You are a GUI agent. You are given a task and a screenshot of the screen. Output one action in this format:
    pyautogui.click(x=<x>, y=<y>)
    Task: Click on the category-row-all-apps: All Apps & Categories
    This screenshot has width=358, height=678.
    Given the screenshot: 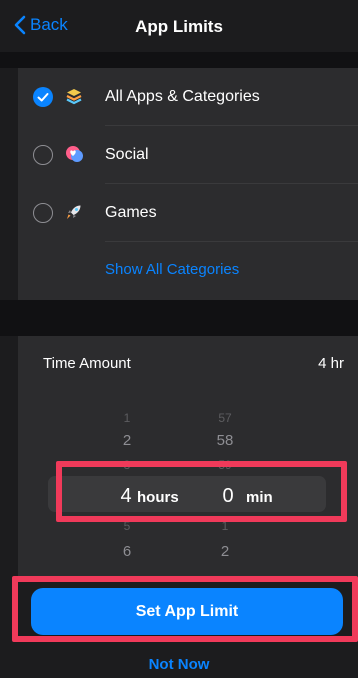 What is the action you would take?
    pyautogui.click(x=188, y=97)
    